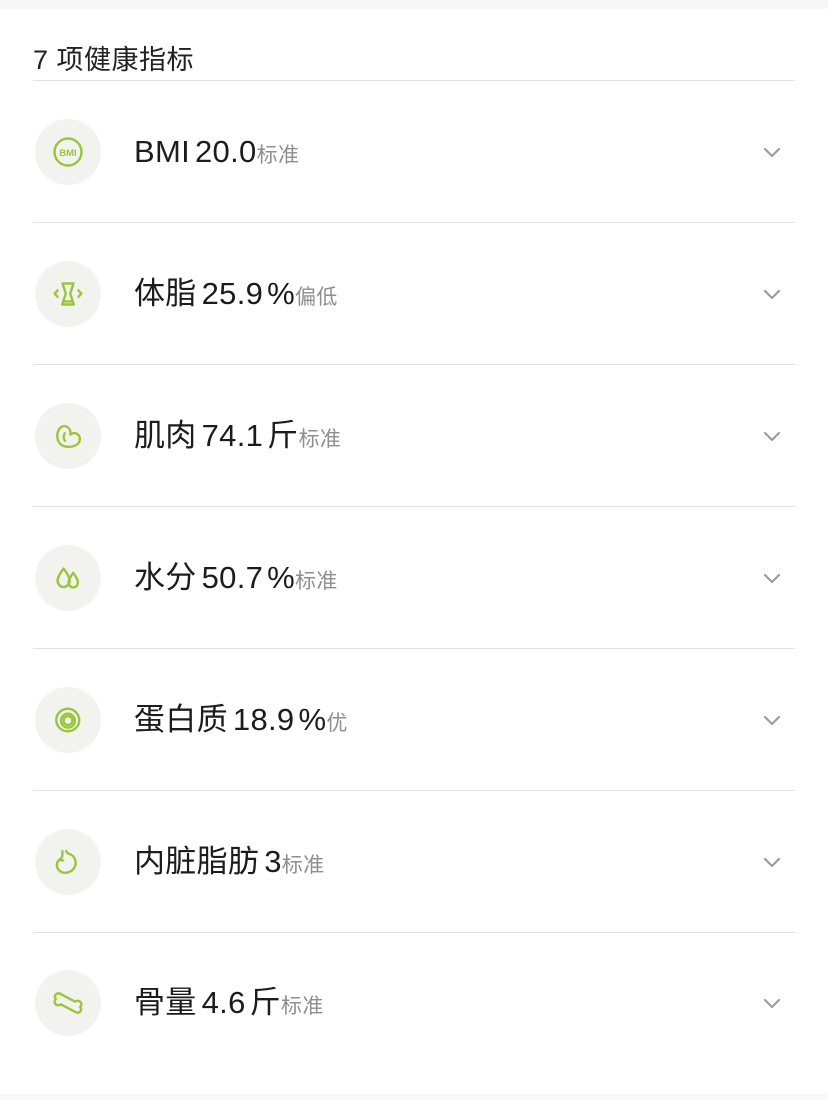 The height and width of the screenshot is (1100, 828). I want to click on metric-headline: 体脂 25.9%, so click(214, 293).